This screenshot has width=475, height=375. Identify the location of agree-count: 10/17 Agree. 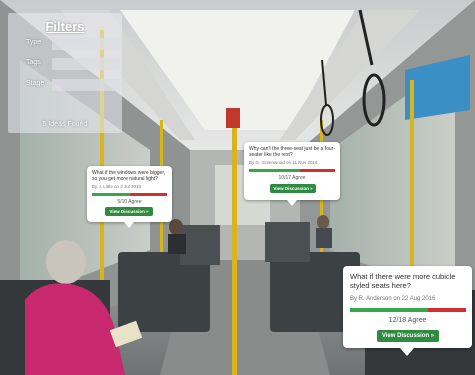
(292, 178).